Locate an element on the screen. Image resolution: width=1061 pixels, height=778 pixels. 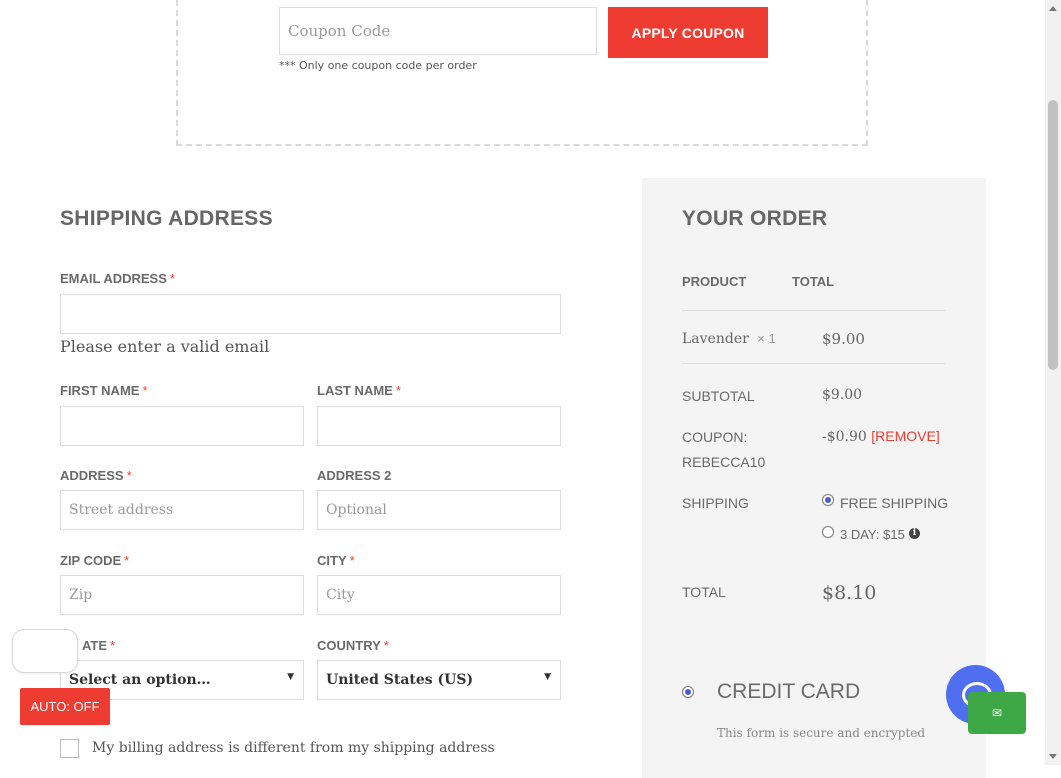
state-label-text: ATE is located at coordinates (95, 645).